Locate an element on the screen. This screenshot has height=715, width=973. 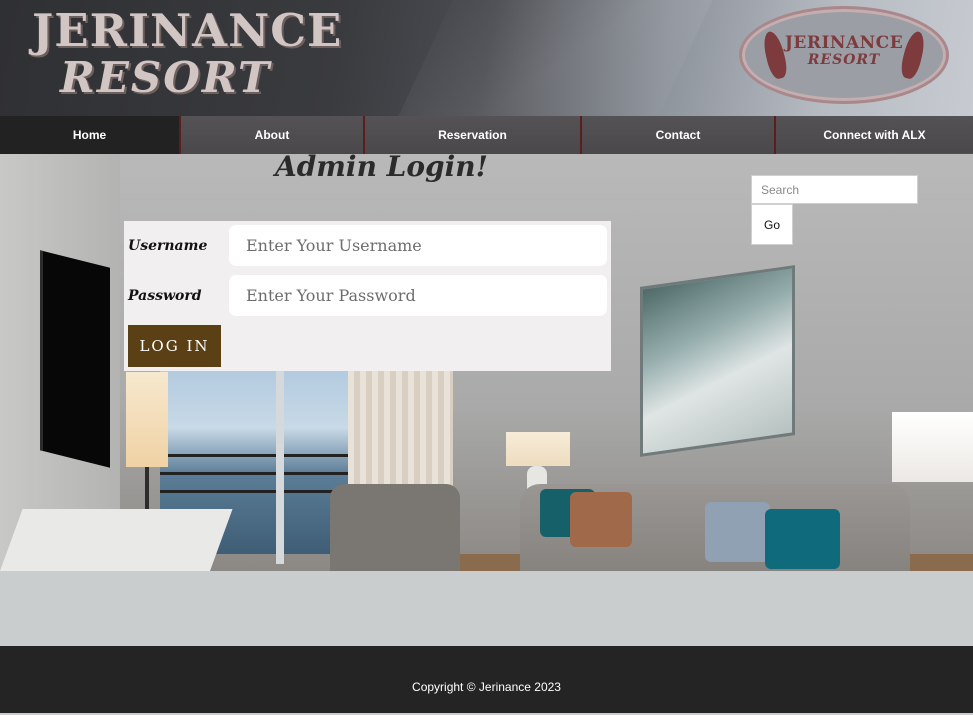
window-frame is located at coordinates (280, 454).